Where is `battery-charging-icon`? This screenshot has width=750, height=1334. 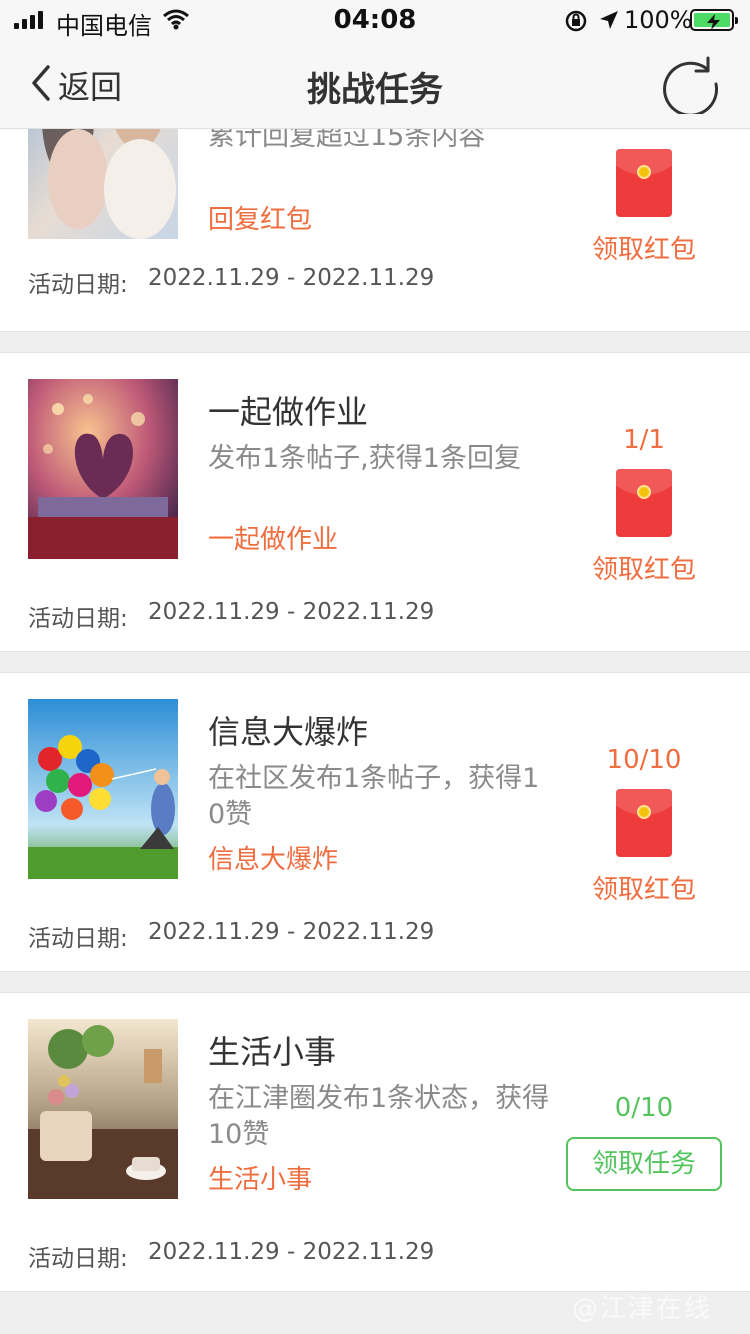
battery-charging-icon is located at coordinates (714, 20).